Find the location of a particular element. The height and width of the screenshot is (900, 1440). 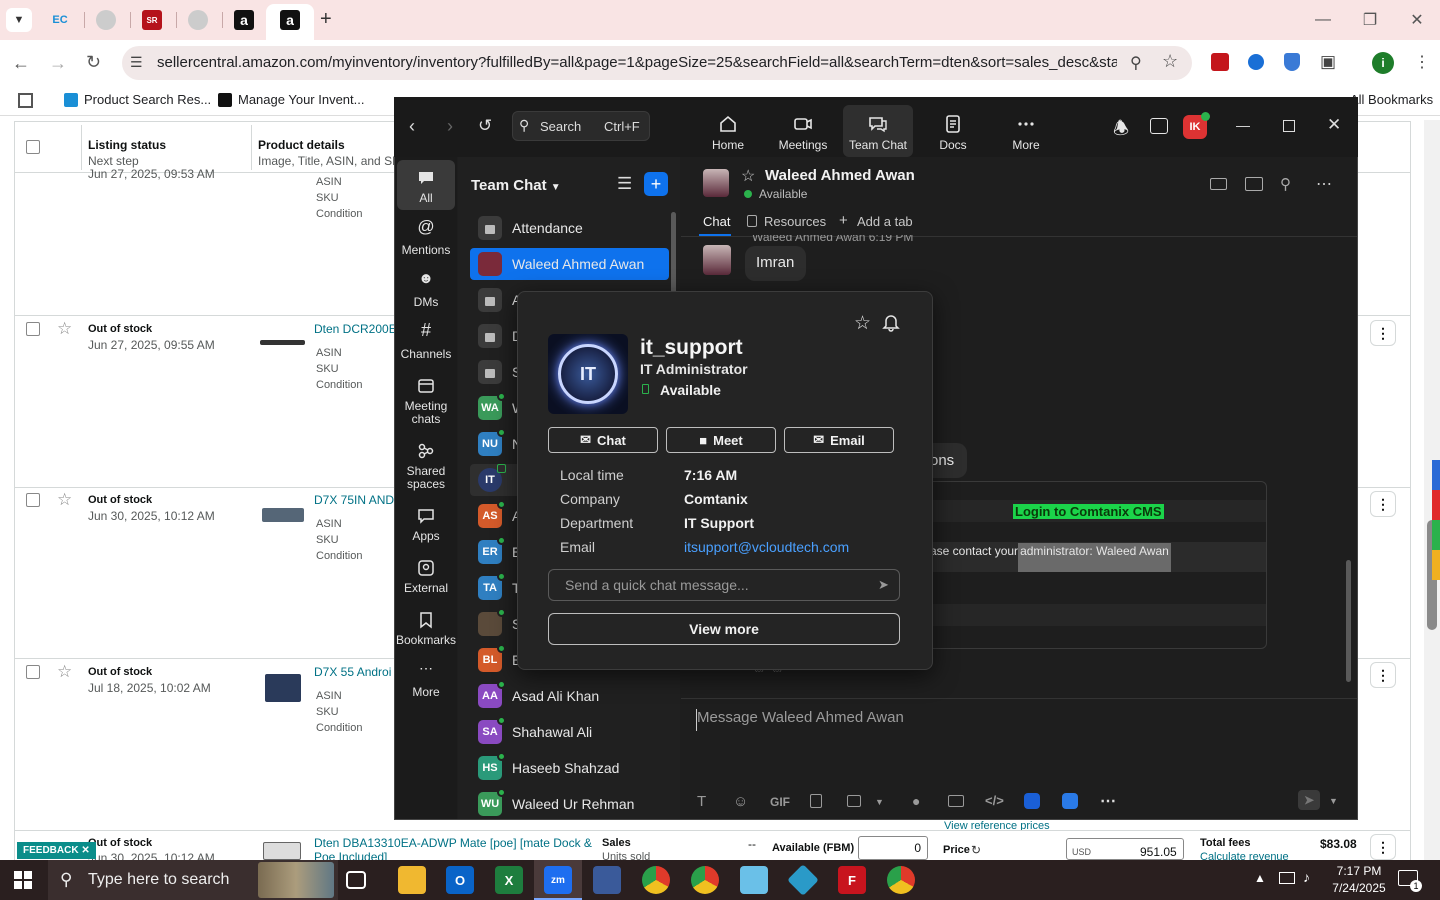

bookmark-all: All Bookmarks is located at coordinates (1391, 99).